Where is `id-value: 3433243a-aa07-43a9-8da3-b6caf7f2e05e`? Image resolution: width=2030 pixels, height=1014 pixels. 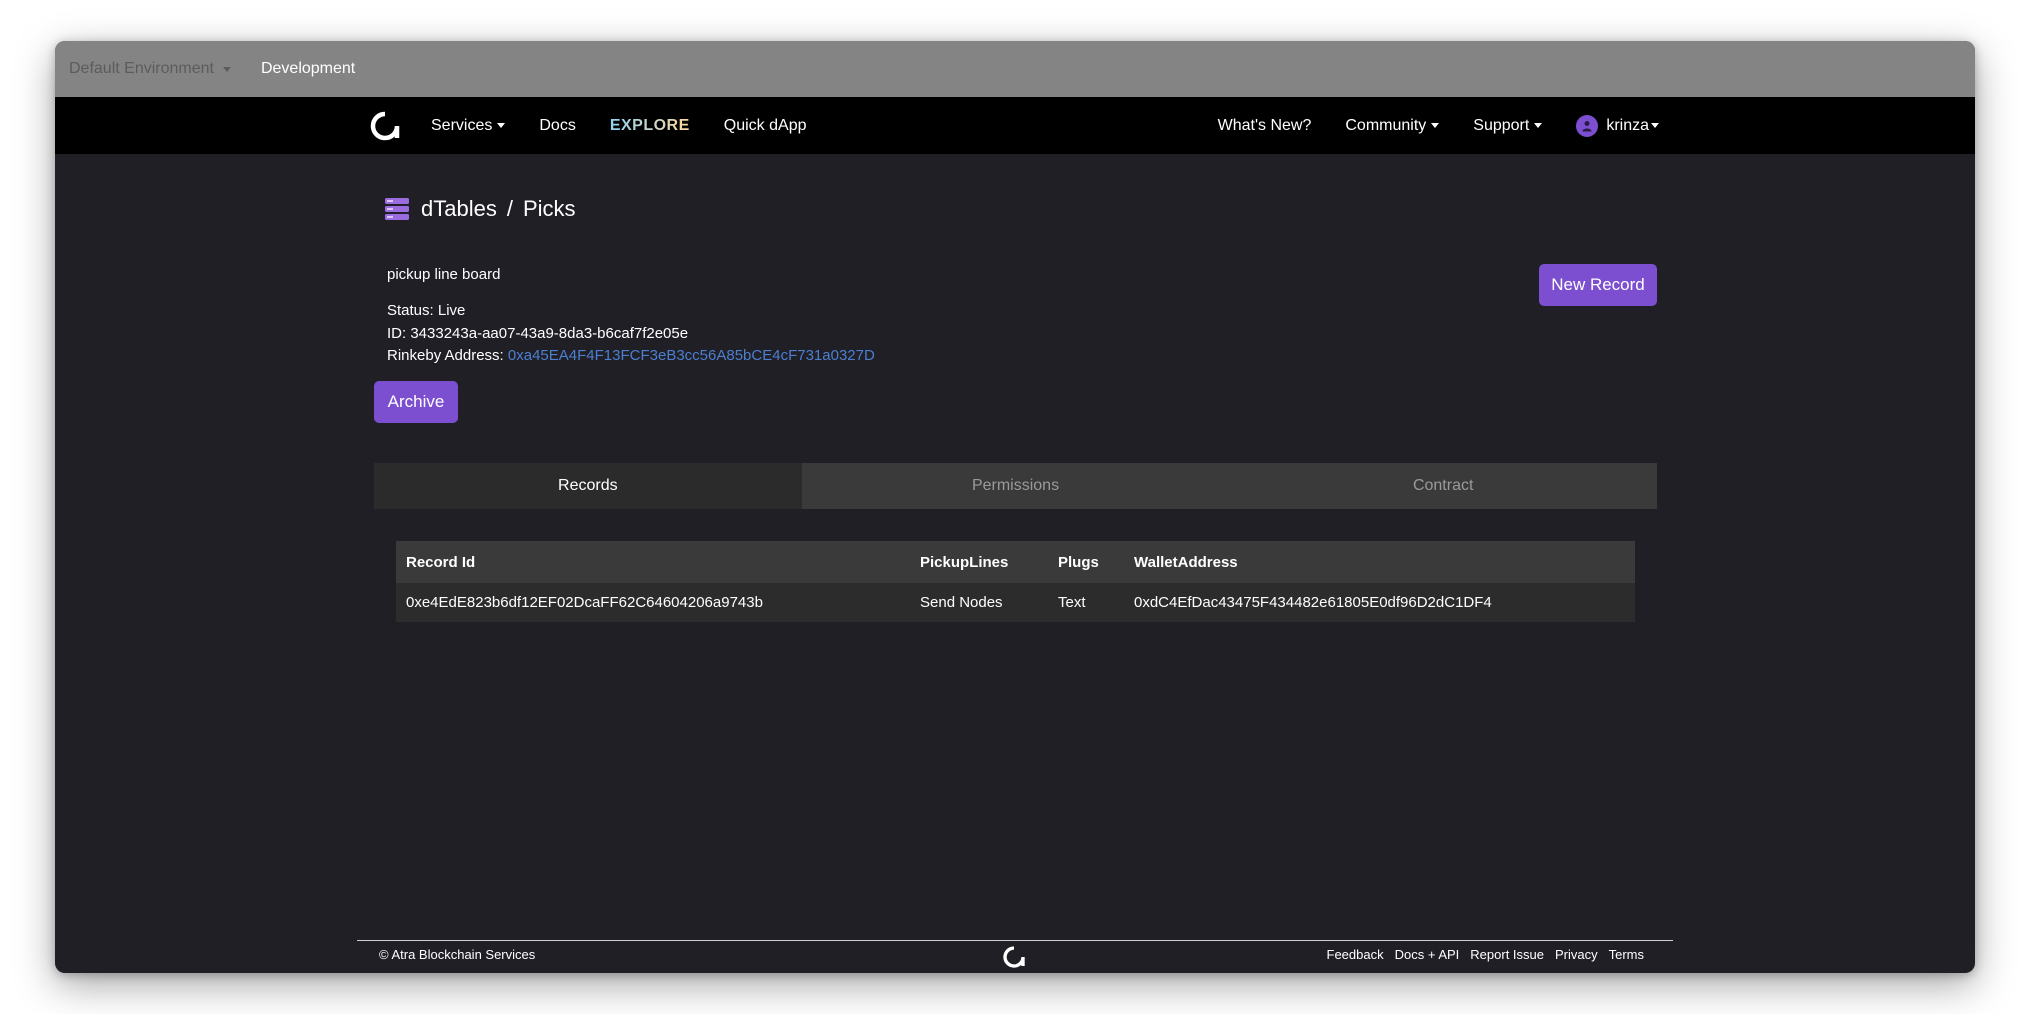 id-value: 3433243a-aa07-43a9-8da3-b6caf7f2e05e is located at coordinates (549, 333).